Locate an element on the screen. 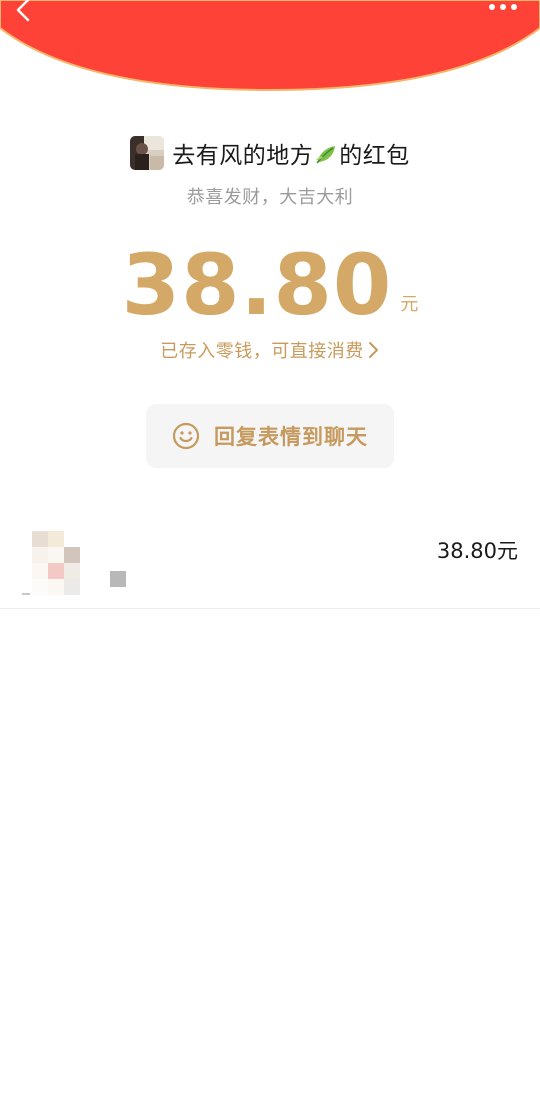 The width and height of the screenshot is (540, 1115). sender-name: 去有风的地方 is located at coordinates (243, 156).